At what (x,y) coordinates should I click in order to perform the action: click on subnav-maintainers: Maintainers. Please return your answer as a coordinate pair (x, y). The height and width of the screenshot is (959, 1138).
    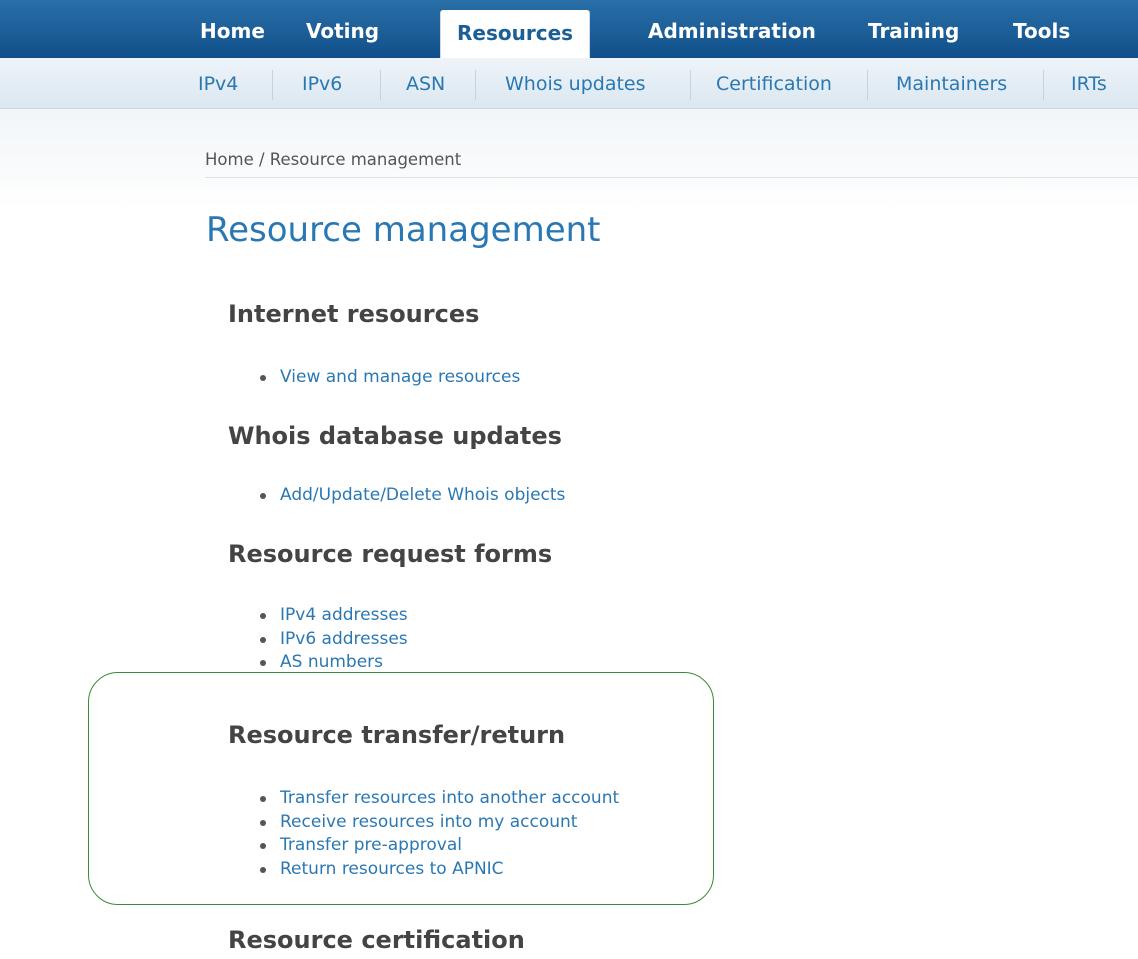
    Looking at the image, I should click on (951, 83).